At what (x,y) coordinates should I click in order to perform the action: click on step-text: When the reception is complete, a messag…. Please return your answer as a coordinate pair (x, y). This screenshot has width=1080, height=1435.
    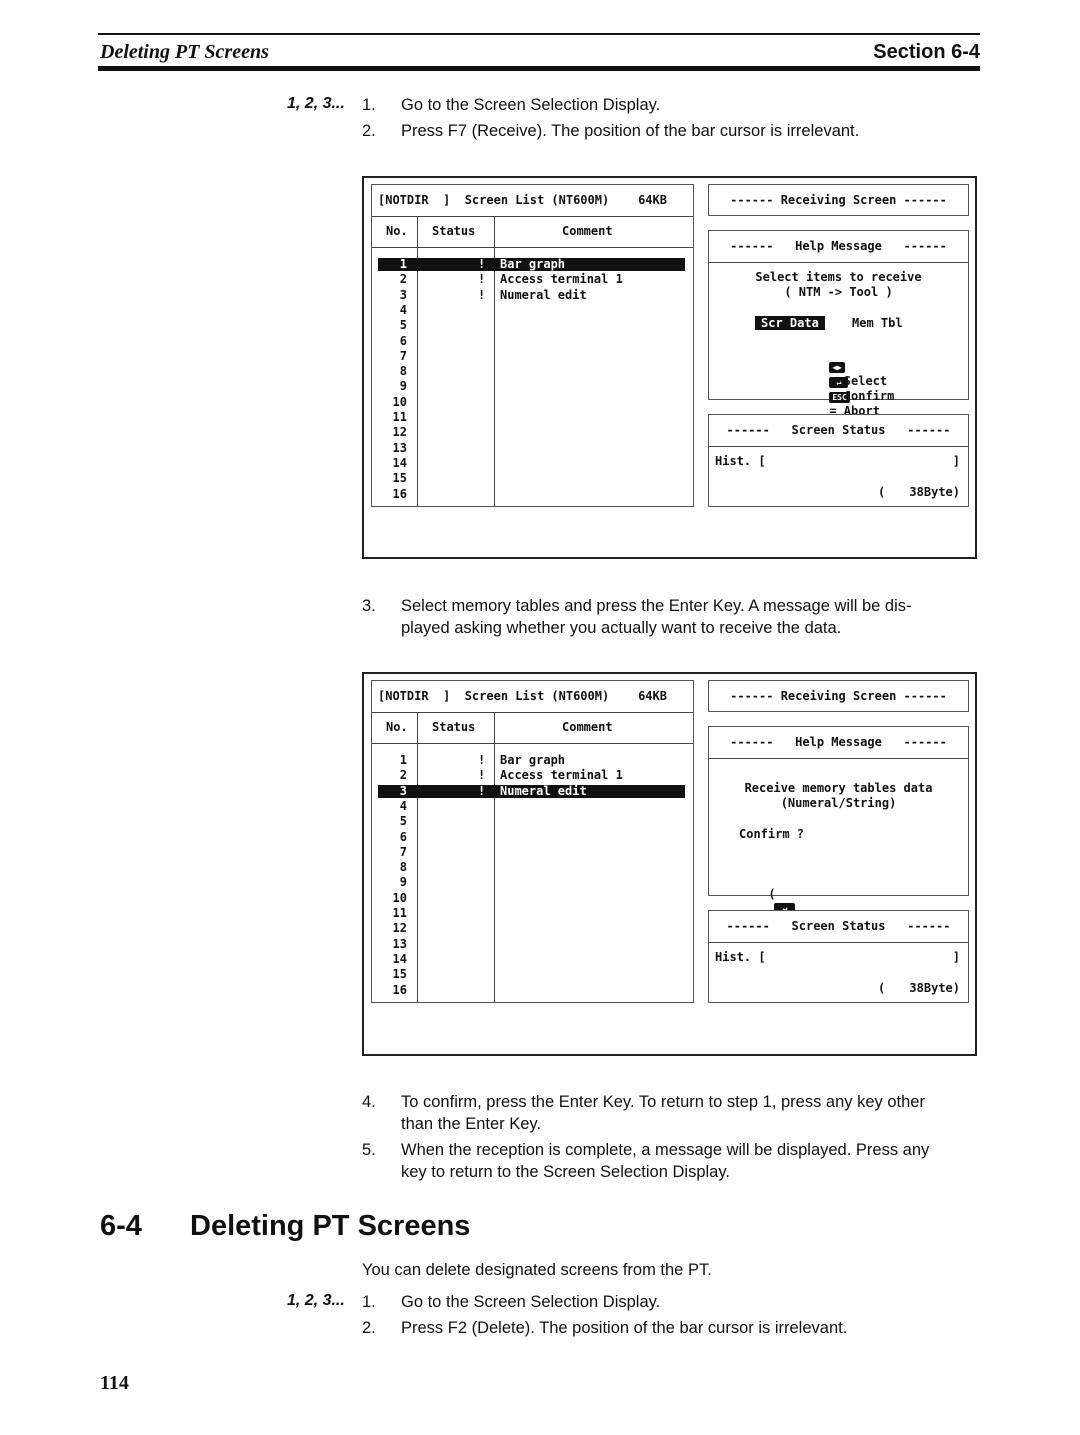
    Looking at the image, I should click on (665, 1150).